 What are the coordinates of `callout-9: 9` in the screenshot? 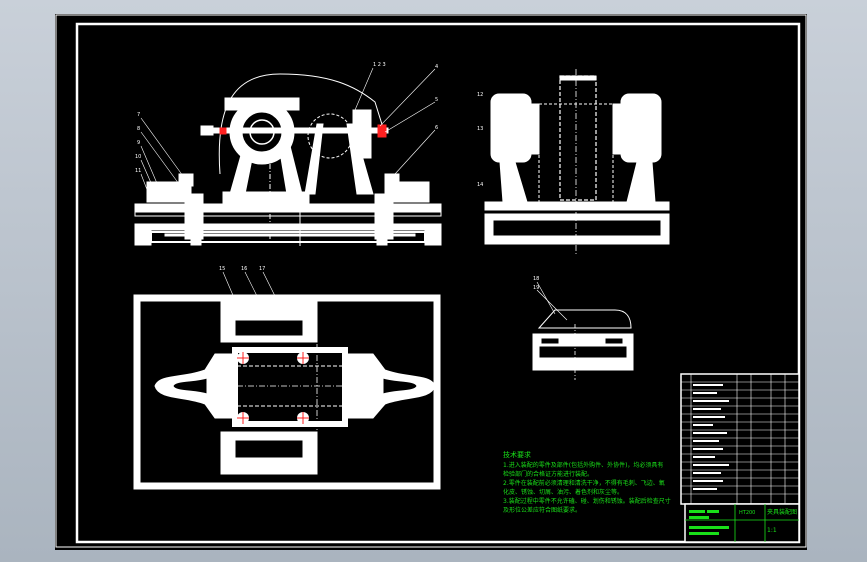 It's located at (138, 143).